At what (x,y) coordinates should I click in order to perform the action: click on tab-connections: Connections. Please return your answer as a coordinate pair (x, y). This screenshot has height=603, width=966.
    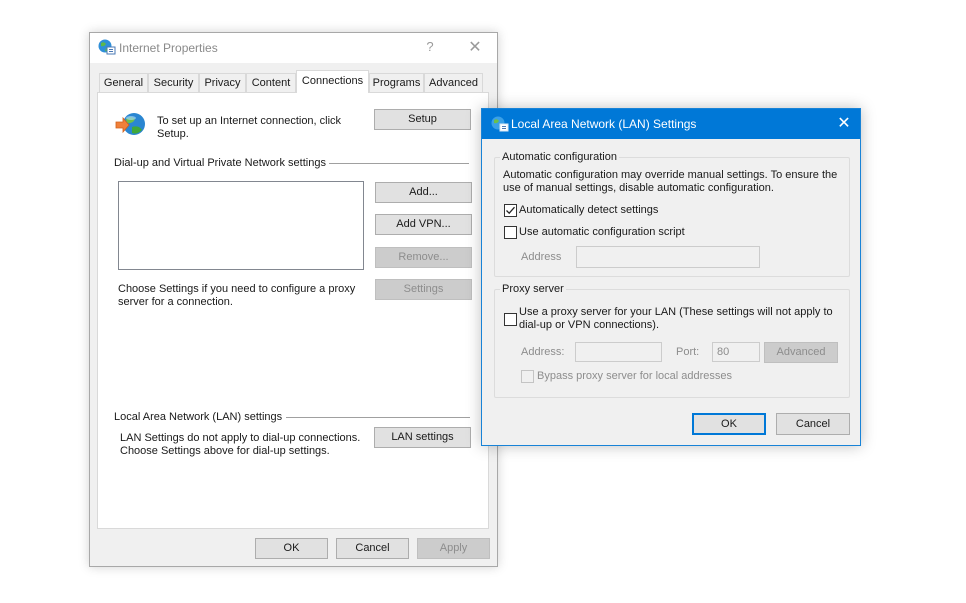
    Looking at the image, I should click on (332, 81).